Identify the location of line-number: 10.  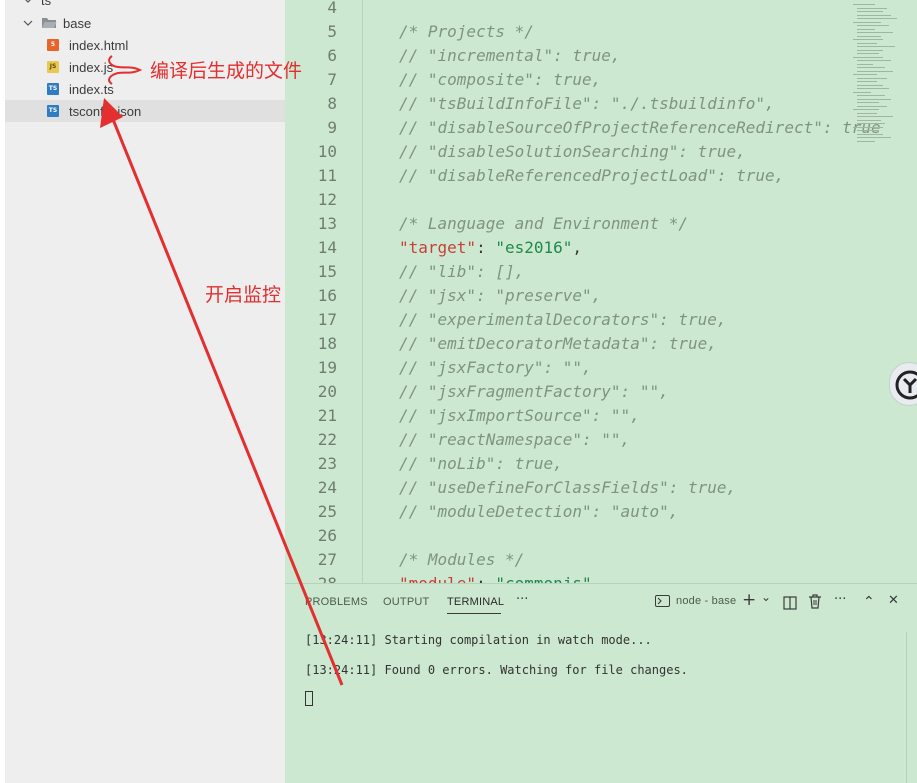
(327, 151).